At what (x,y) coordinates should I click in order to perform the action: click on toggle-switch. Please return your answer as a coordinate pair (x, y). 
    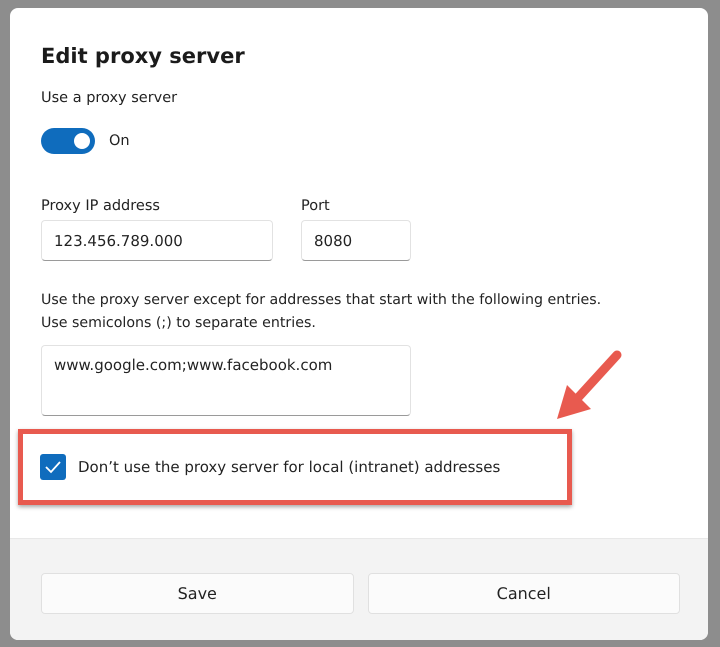
    Looking at the image, I should click on (68, 141).